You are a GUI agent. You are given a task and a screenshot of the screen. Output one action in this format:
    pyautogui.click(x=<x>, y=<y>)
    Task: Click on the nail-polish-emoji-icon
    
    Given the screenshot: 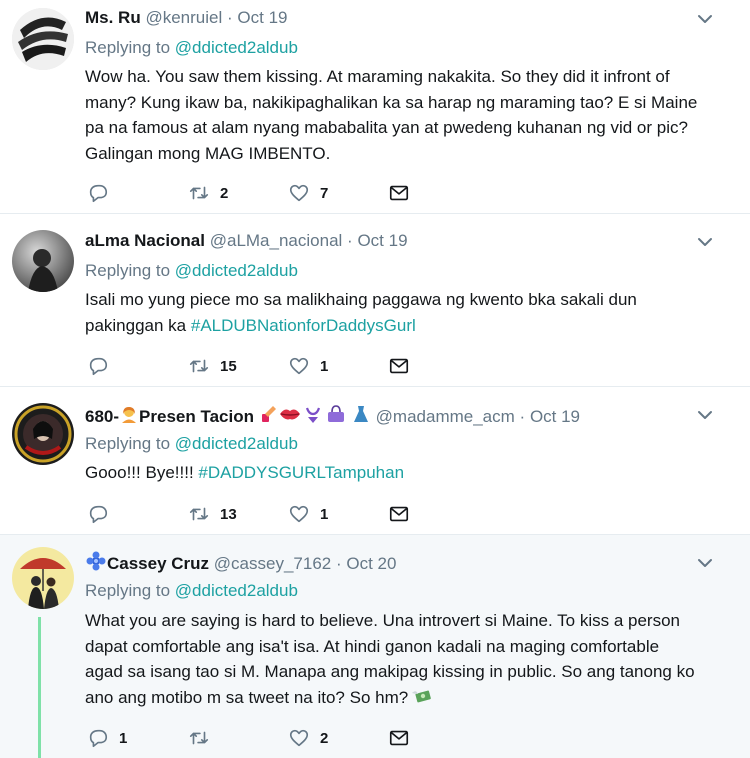 What is the action you would take?
    pyautogui.click(x=268, y=414)
    